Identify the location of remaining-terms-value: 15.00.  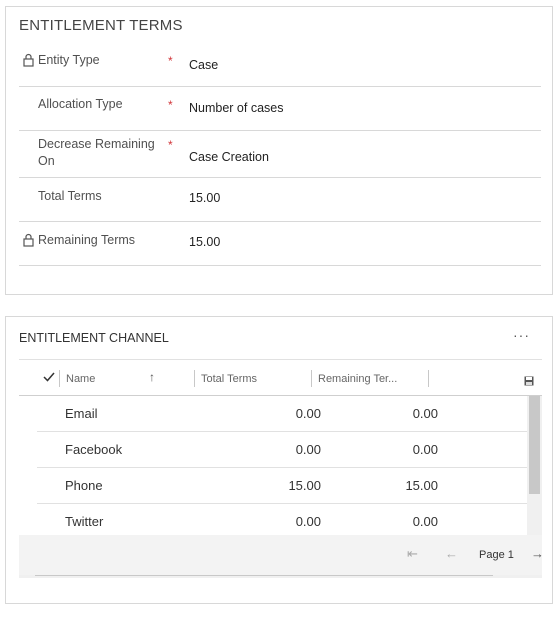
(204, 242).